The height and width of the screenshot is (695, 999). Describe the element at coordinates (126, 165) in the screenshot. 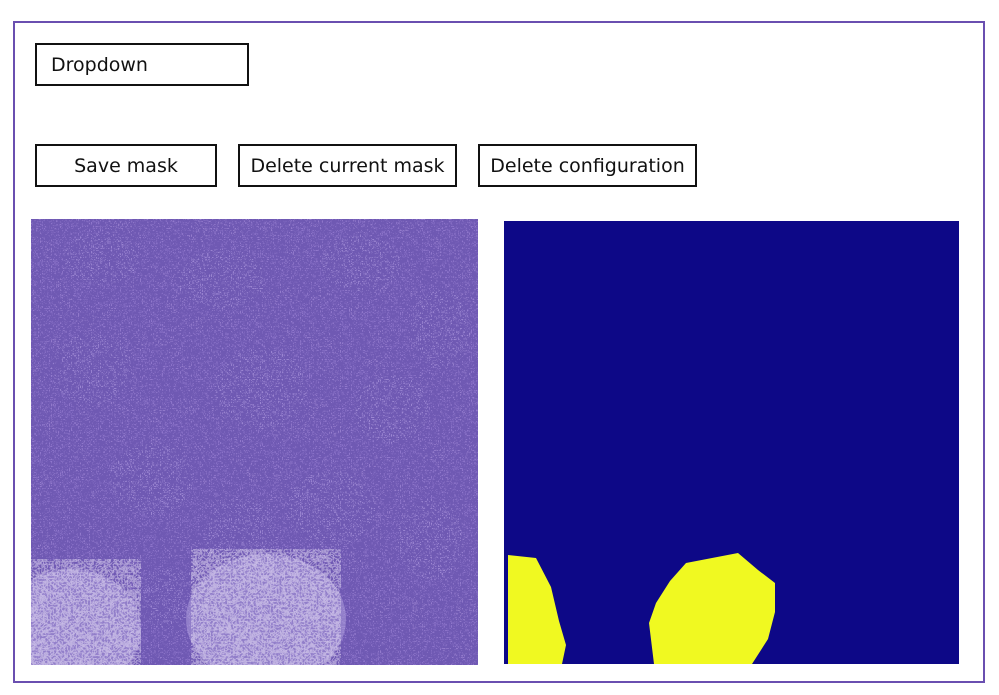

I see `save-mask-button: Save mask` at that location.